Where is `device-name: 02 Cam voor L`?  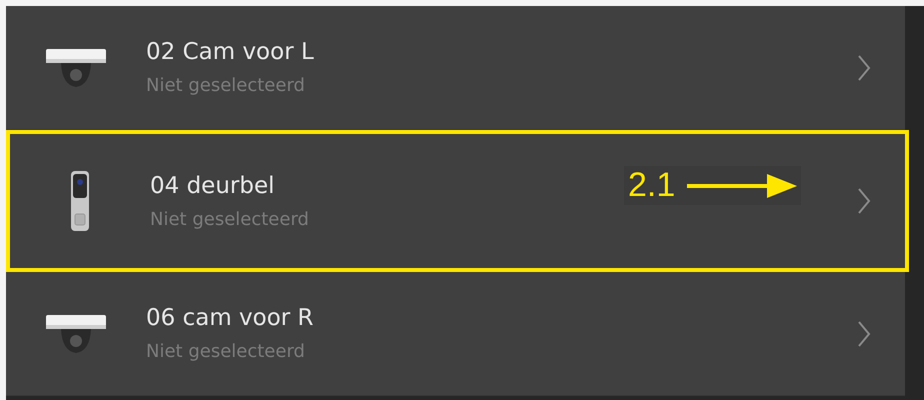
device-name: 02 Cam voor L is located at coordinates (230, 52).